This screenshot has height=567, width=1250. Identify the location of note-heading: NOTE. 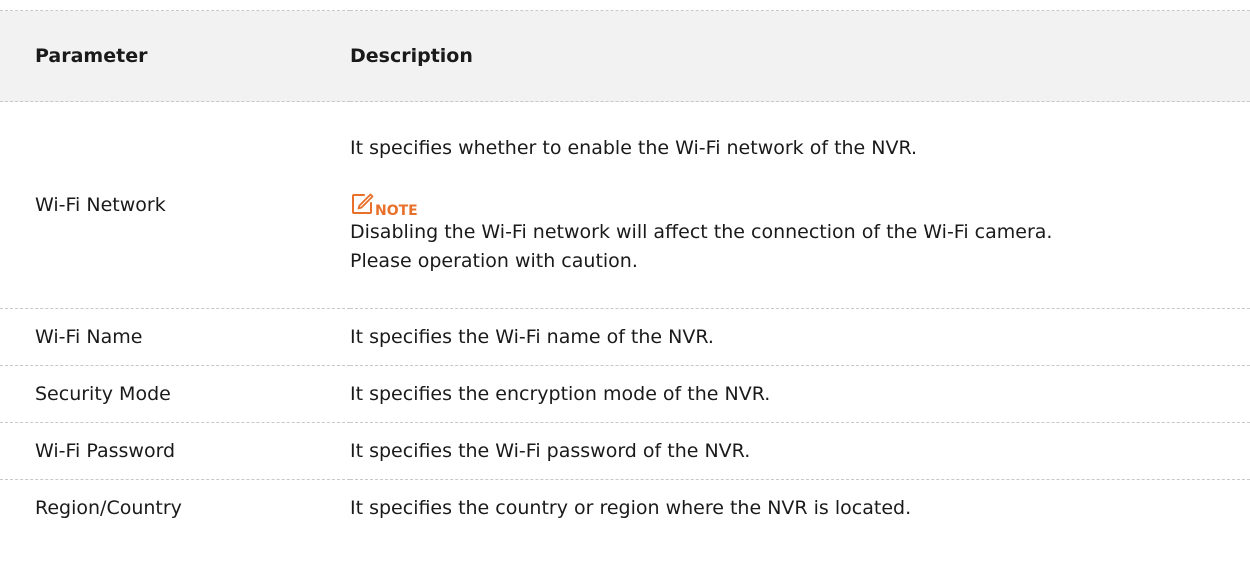
(800, 204).